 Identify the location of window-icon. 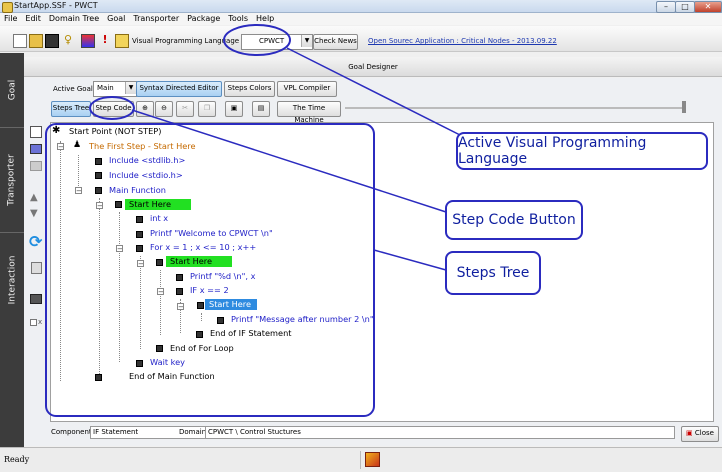
(36, 299).